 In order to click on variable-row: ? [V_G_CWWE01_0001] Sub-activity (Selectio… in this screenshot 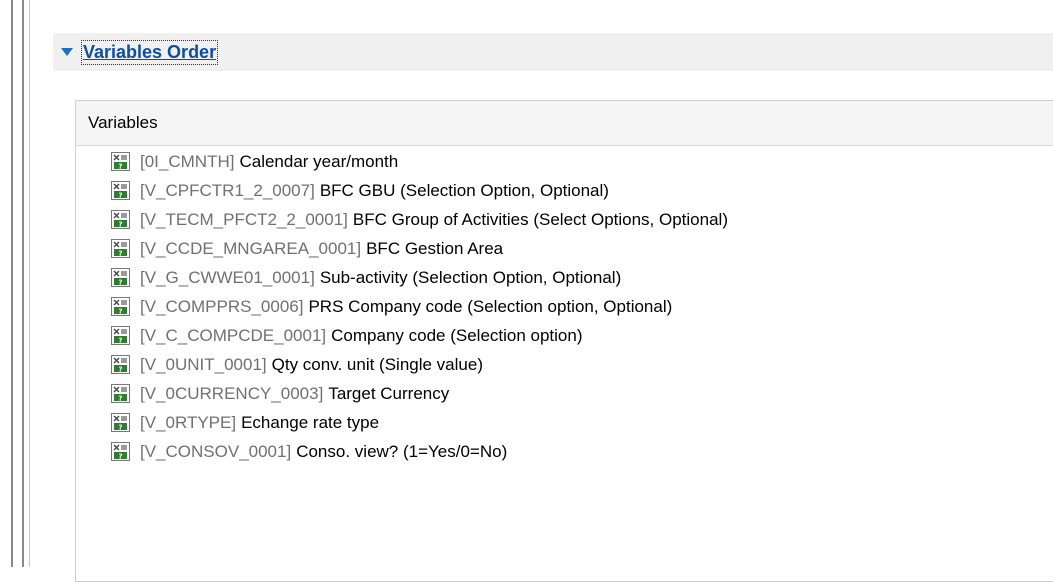, I will do `click(564, 277)`.